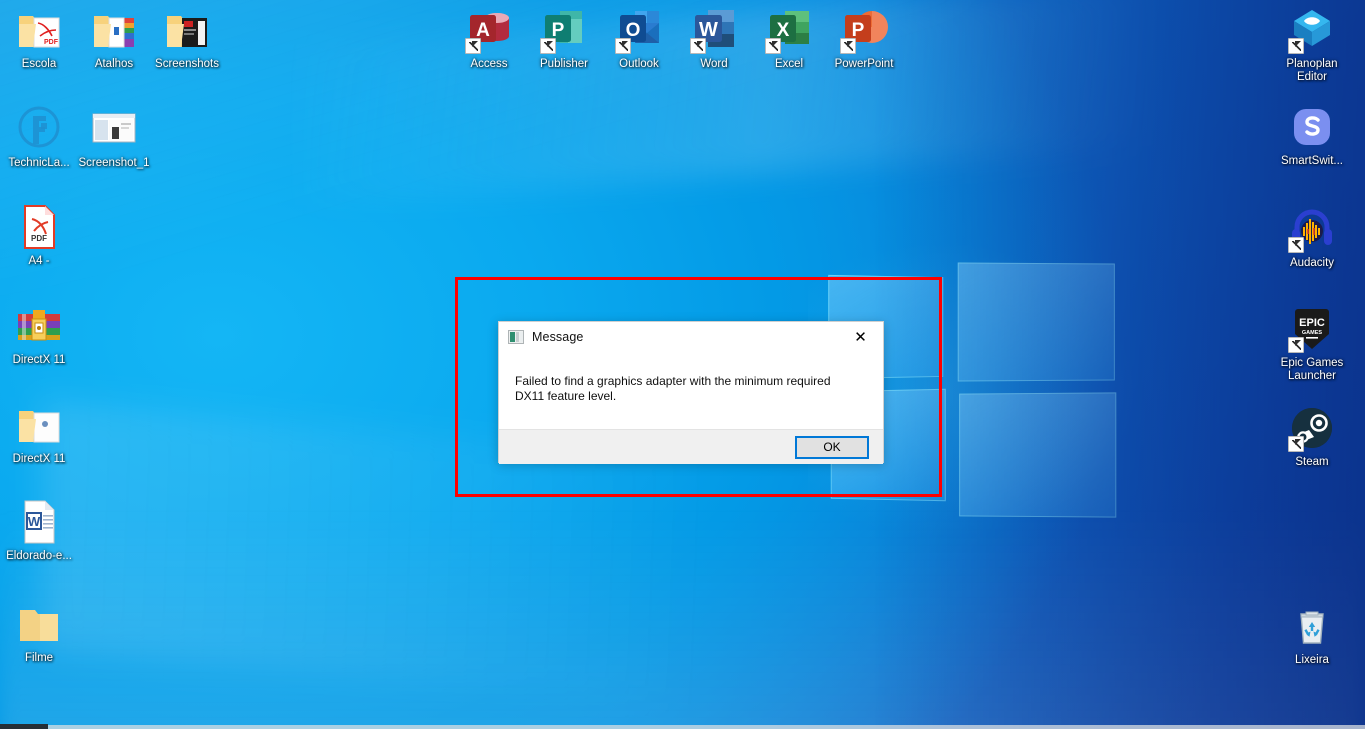 This screenshot has width=1365, height=729. What do you see at coordinates (564, 30) in the screenshot?
I see `ms-publisher-icon: P` at bounding box center [564, 30].